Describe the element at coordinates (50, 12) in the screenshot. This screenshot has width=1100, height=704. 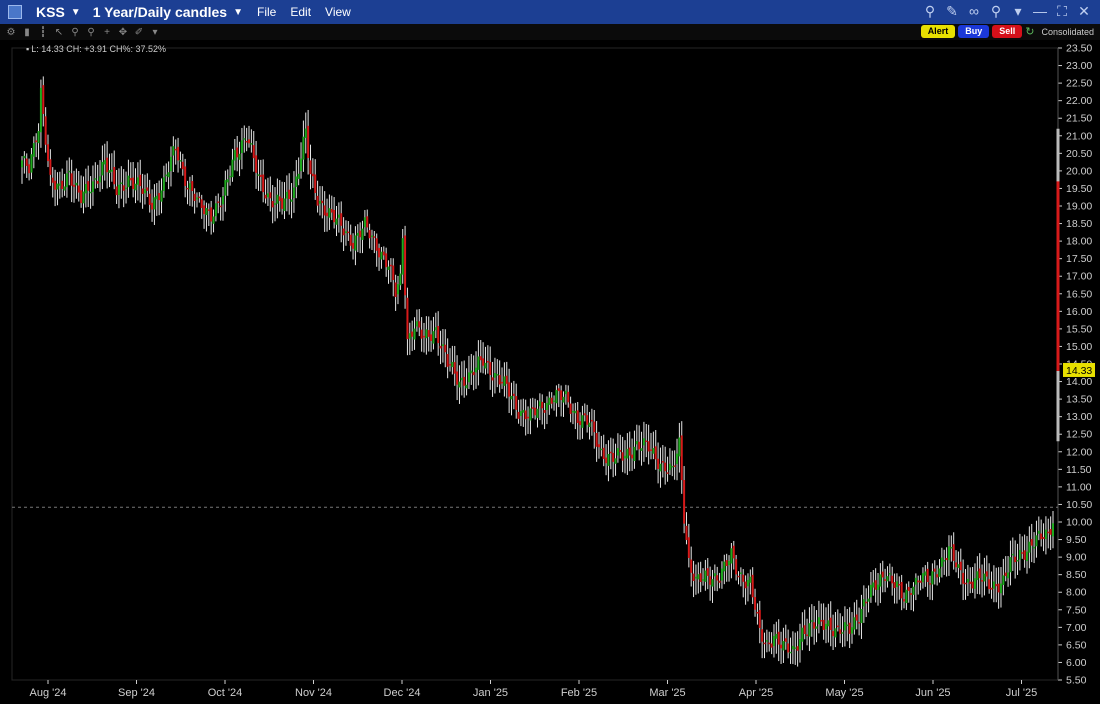
I see `symbol-selector: KSS` at that location.